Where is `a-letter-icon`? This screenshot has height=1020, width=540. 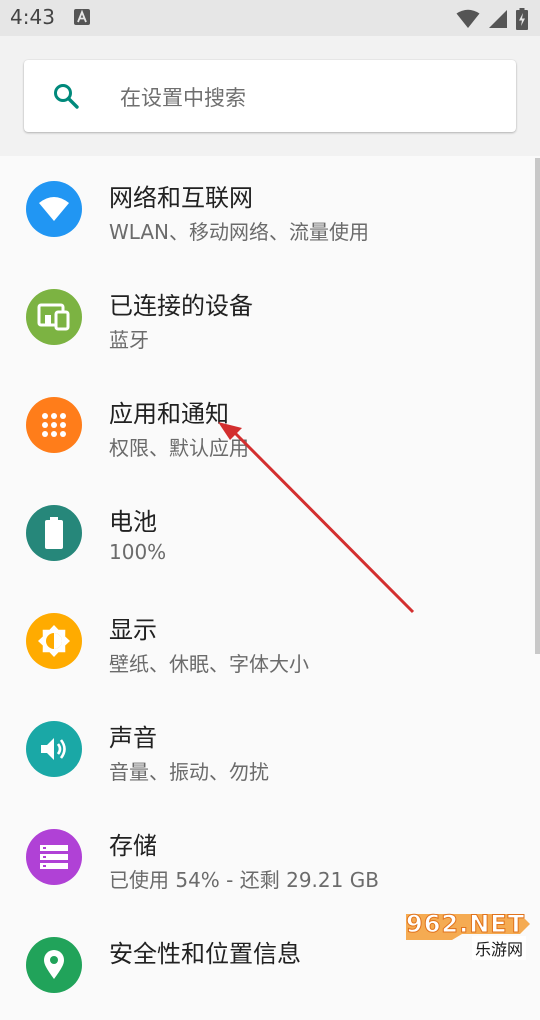 a-letter-icon is located at coordinates (82, 17).